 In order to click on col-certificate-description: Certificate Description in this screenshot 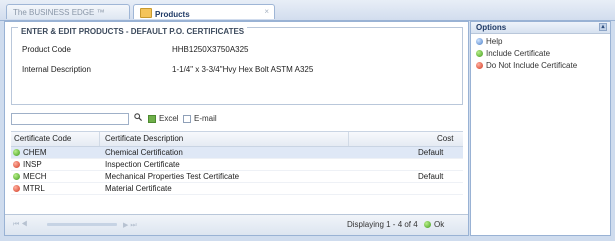, I will do `click(144, 138)`.